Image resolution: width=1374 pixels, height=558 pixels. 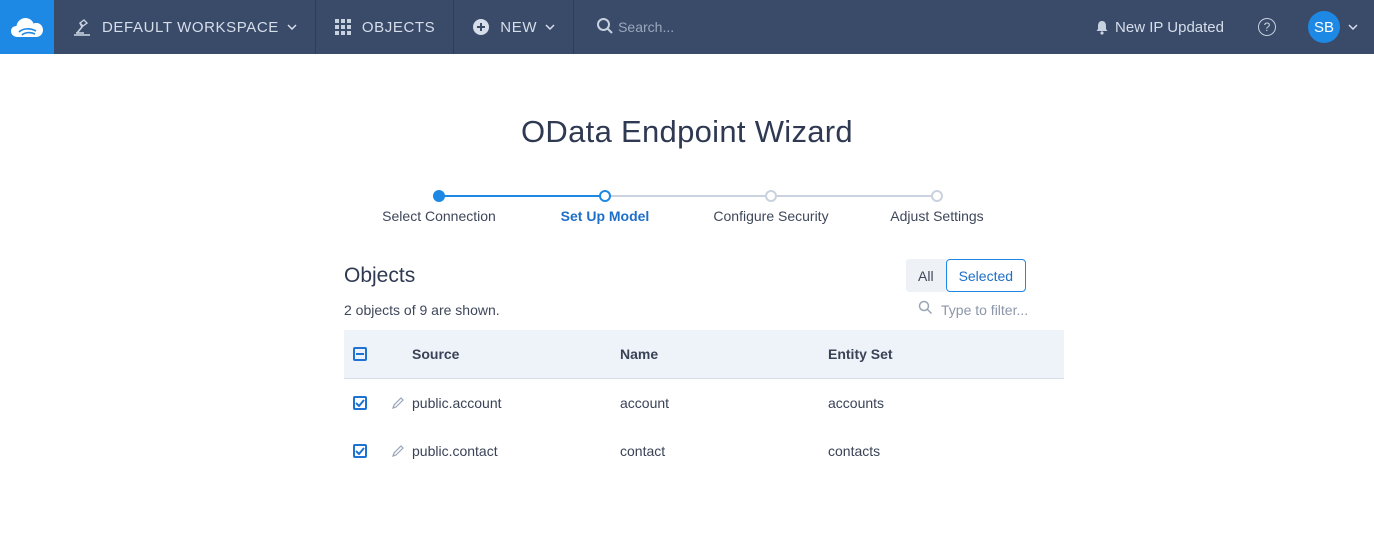 What do you see at coordinates (645, 403) in the screenshot?
I see `cell-name: account` at bounding box center [645, 403].